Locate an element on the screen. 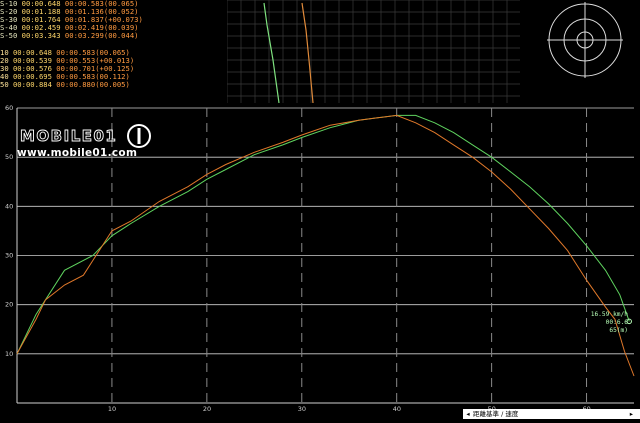  scroll-left-arrow-icon: ◂ is located at coordinates (468, 414).